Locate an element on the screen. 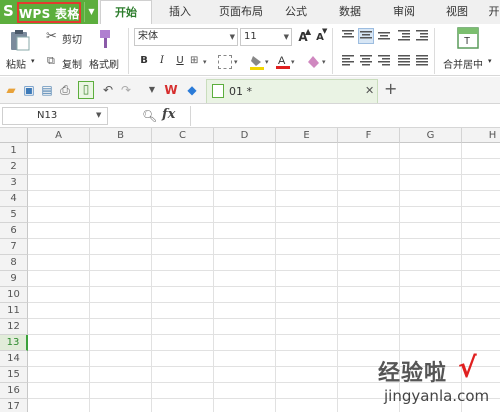 This screenshot has width=500, height=412. tab-page-layout: 页面布局 is located at coordinates (241, 12).